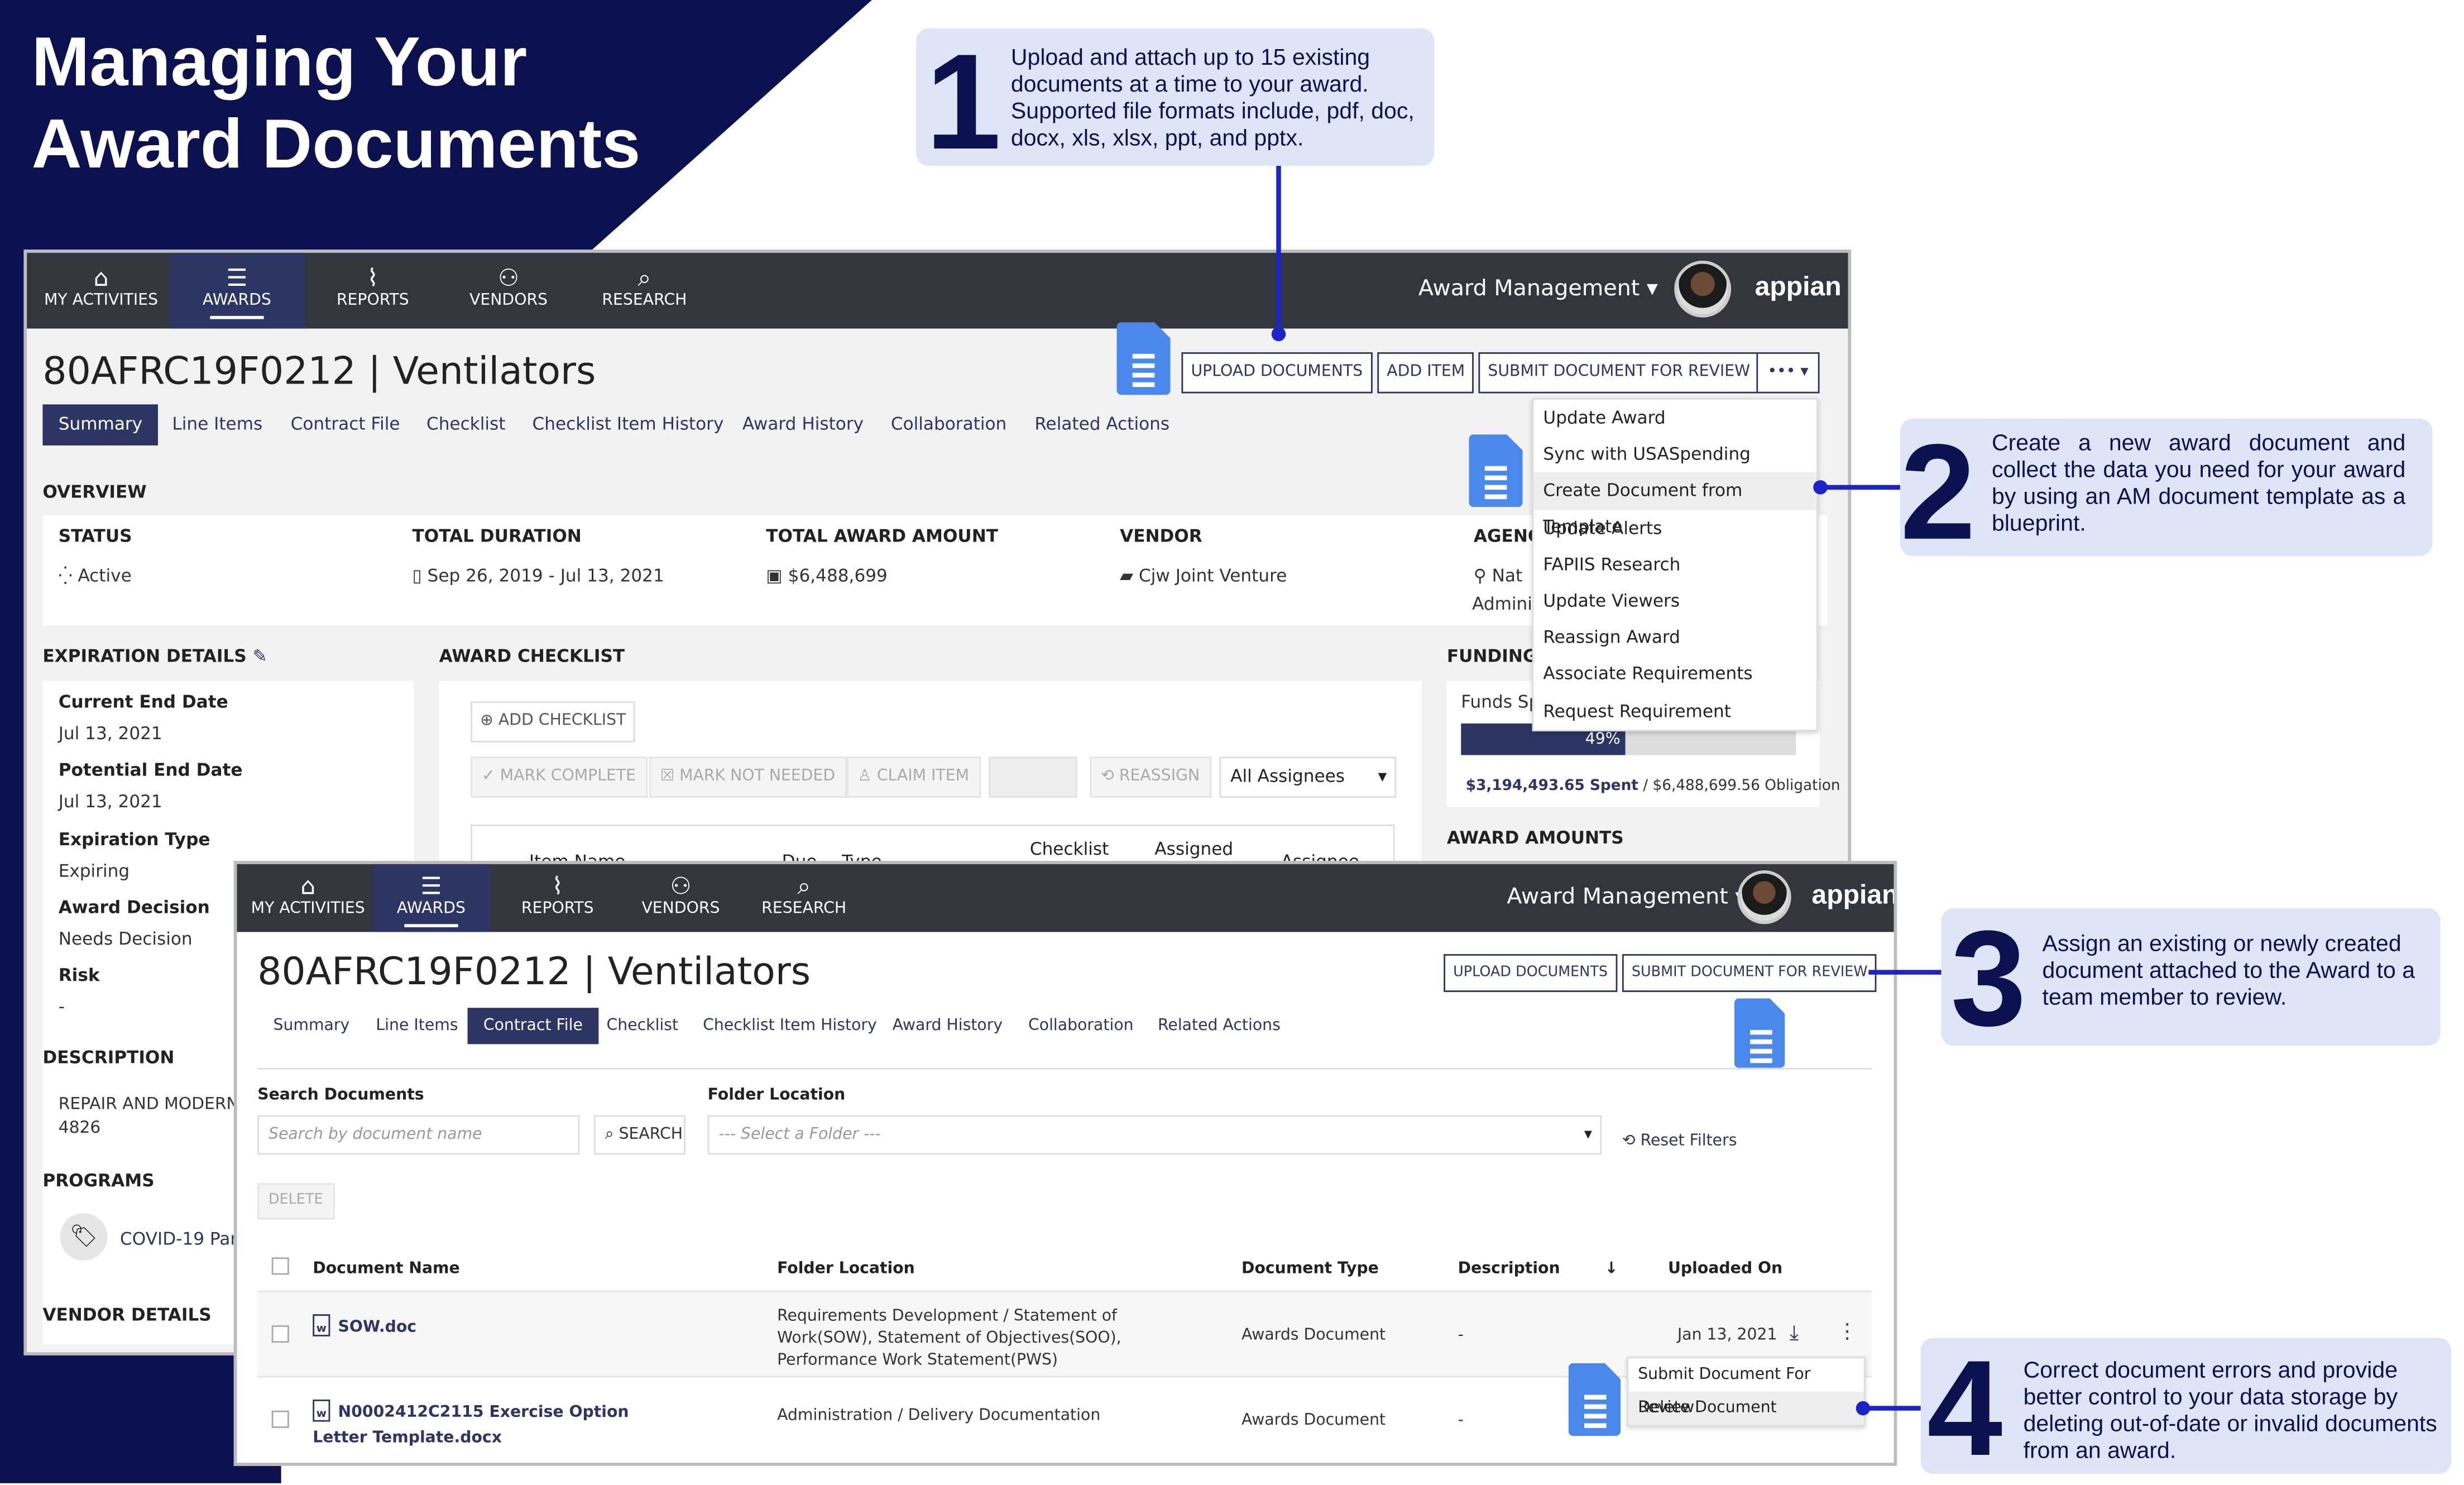  I want to click on claim-item-button: ♙ CLAIM ITEM, so click(913, 777).